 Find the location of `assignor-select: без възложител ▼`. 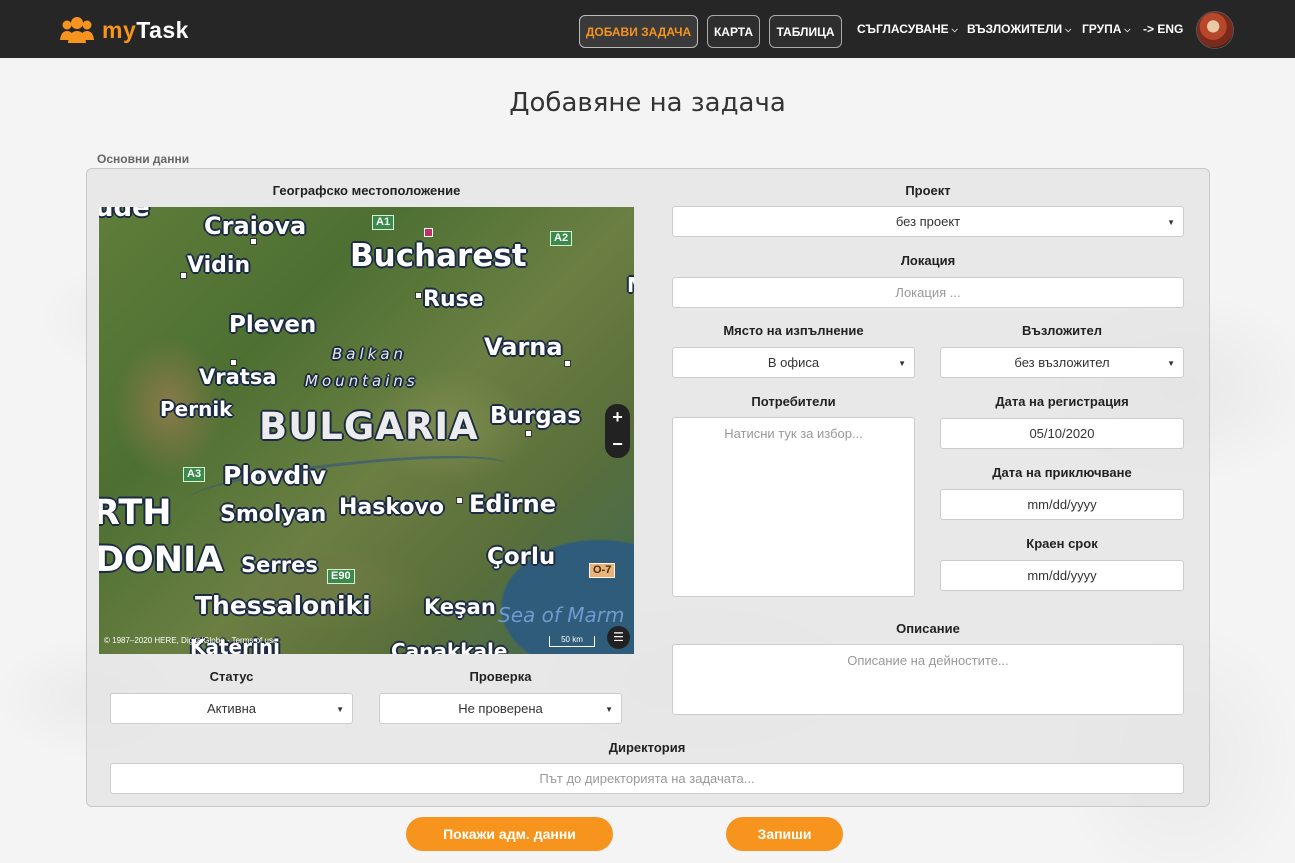

assignor-select: без възложител ▼ is located at coordinates (1062, 362).